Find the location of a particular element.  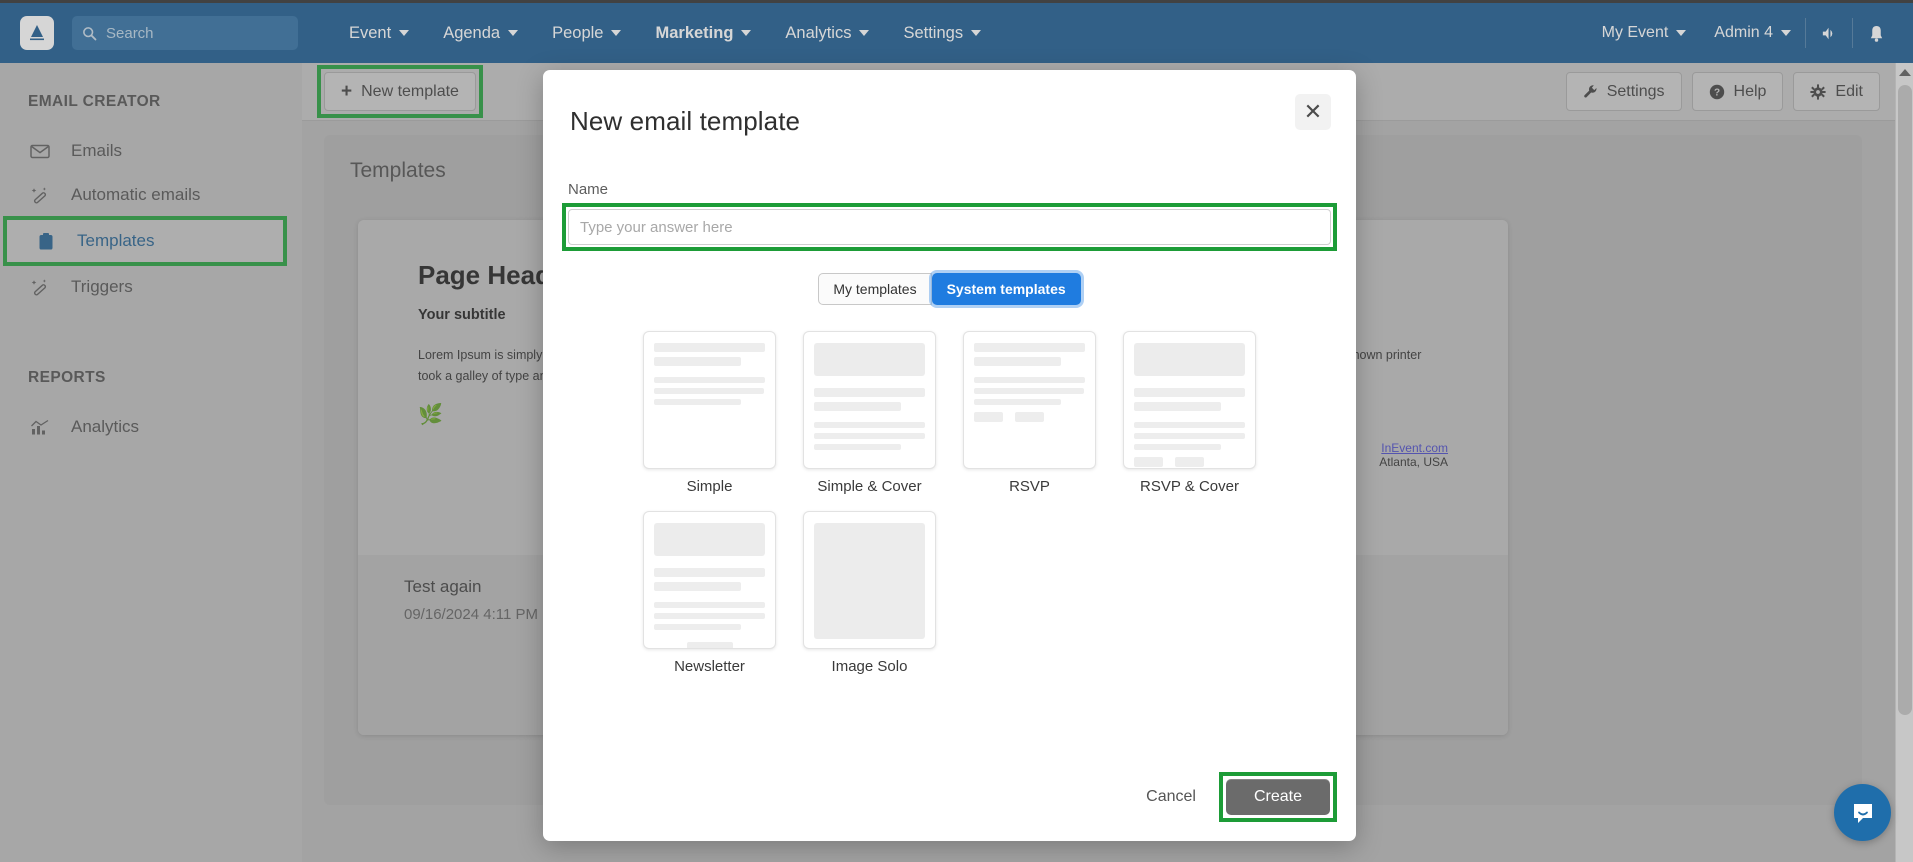

template-option-newsletter: Newsletter is located at coordinates (709, 593).